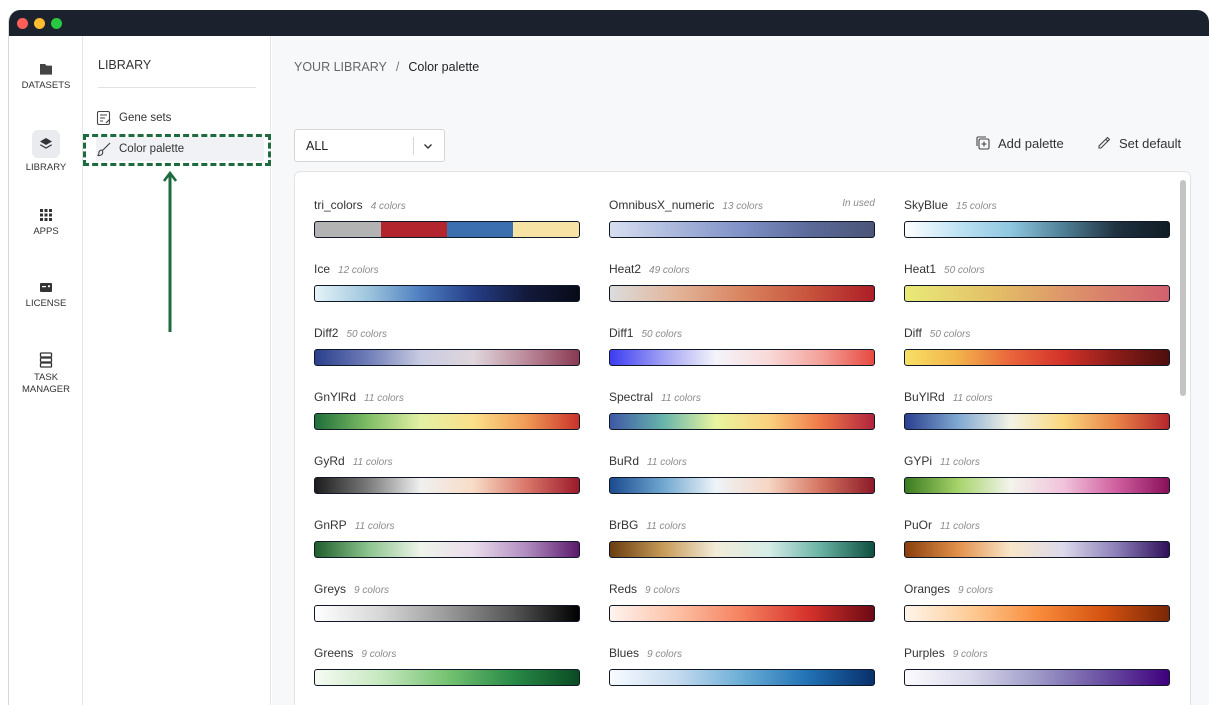 The width and height of the screenshot is (1209, 705). Describe the element at coordinates (444, 67) in the screenshot. I see `breadcrumb-current: Color palette` at that location.